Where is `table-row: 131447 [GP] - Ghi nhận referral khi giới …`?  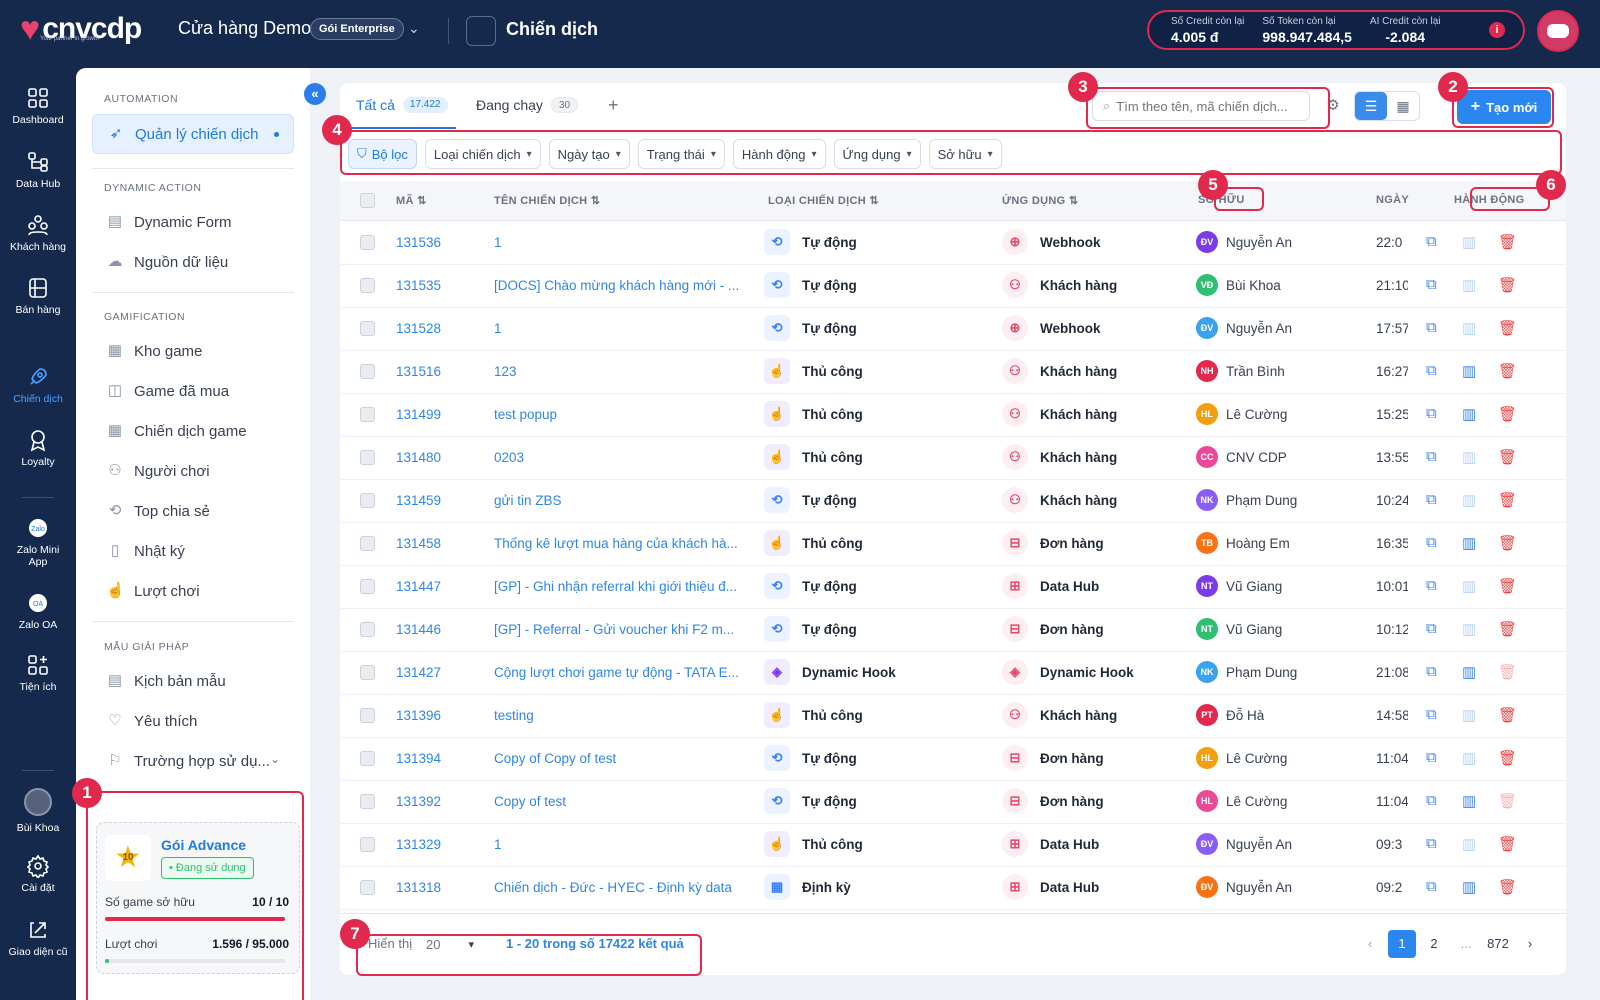
table-row: 131447 [GP] - Ghi nhận referral khi giới … is located at coordinates (953, 587).